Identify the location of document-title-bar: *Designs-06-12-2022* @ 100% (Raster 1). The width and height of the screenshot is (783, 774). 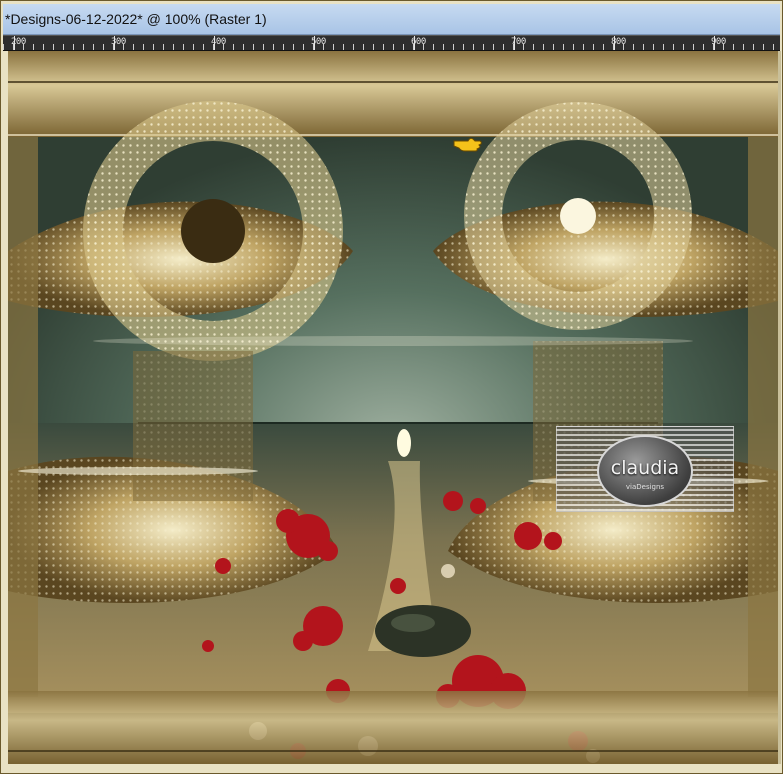
(391, 19).